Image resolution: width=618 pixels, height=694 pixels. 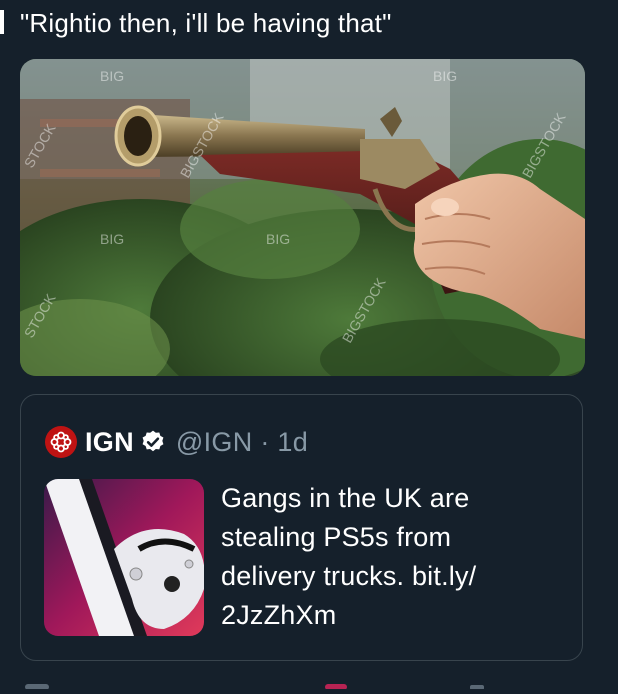 What do you see at coordinates (309, 683) in the screenshot?
I see `action-bar-edge` at bounding box center [309, 683].